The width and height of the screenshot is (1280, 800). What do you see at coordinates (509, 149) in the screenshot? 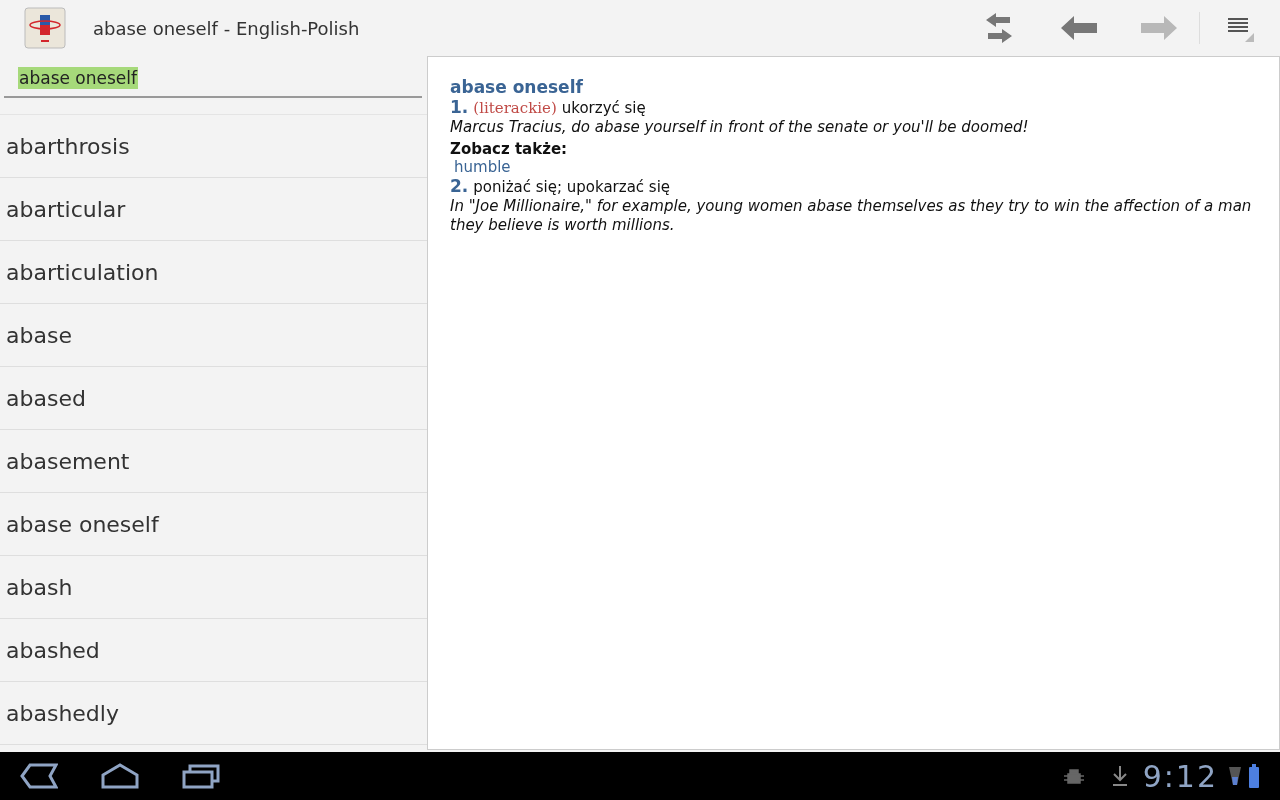
I see `see-also-heading: Zobacz także:` at bounding box center [509, 149].